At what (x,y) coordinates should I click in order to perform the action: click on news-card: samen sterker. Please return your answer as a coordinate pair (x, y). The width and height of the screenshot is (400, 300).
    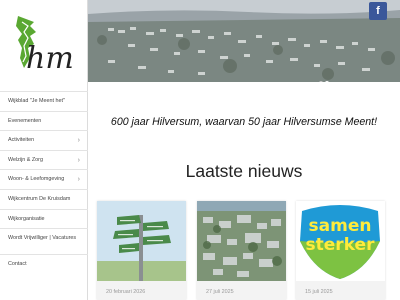
    Looking at the image, I should click on (340, 250).